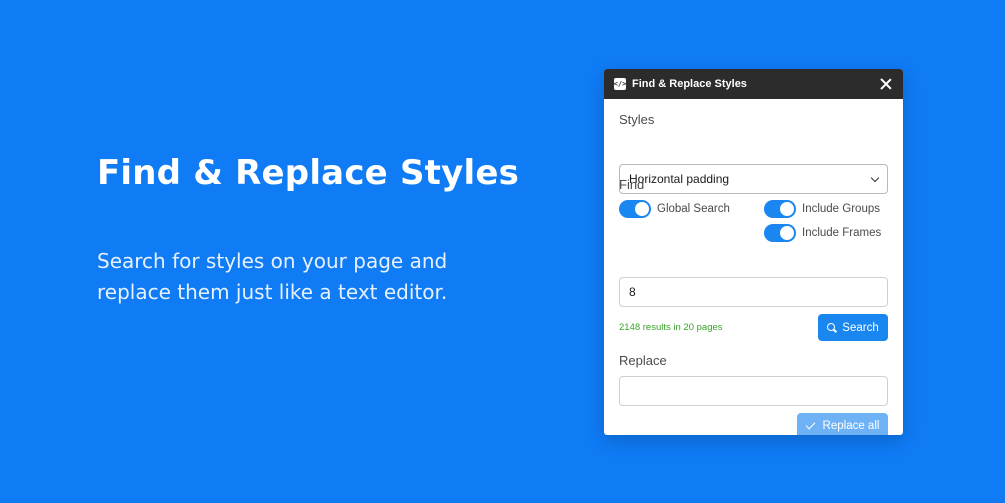 This screenshot has width=1005, height=503. Describe the element at coordinates (810, 424) in the screenshot. I see `check-icon` at that location.